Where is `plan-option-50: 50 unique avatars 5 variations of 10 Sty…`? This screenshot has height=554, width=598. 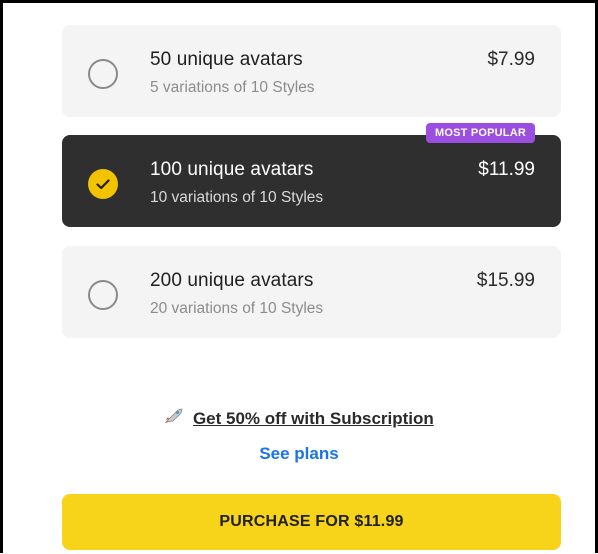
plan-option-50: 50 unique avatars 5 variations of 10 Sty… is located at coordinates (311, 71).